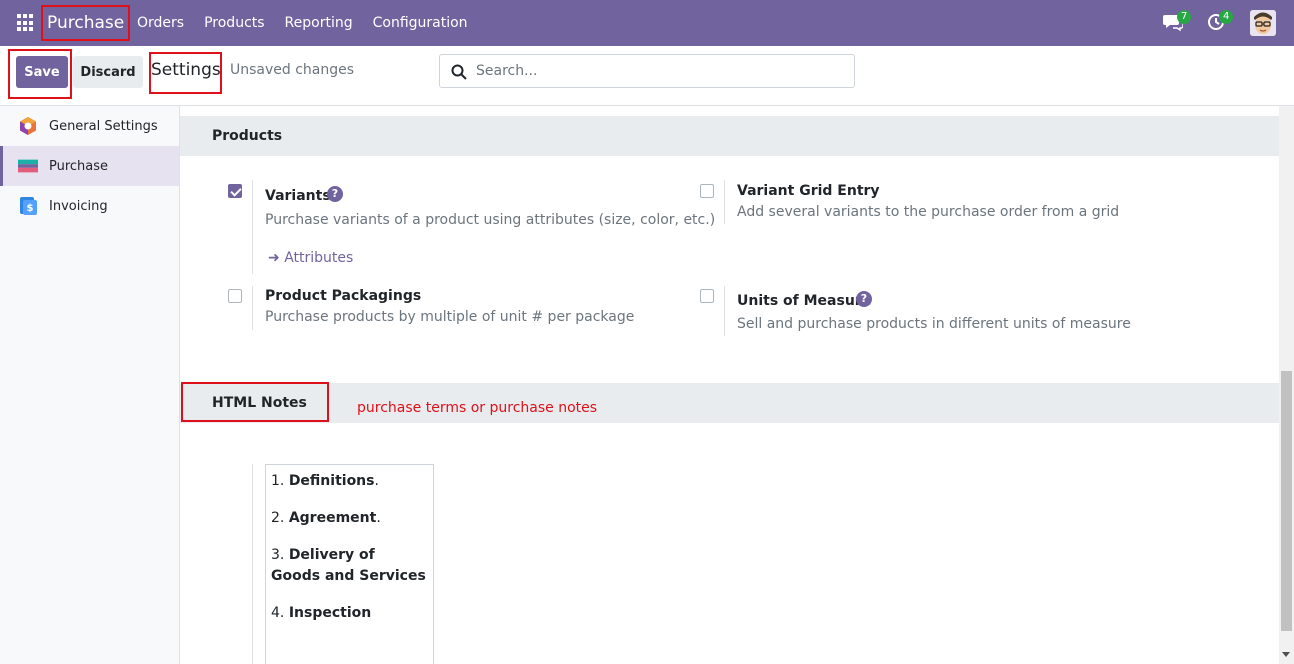 The width and height of the screenshot is (1294, 664). I want to click on sidebar-item-invoicing: $ Invoicing, so click(89, 206).